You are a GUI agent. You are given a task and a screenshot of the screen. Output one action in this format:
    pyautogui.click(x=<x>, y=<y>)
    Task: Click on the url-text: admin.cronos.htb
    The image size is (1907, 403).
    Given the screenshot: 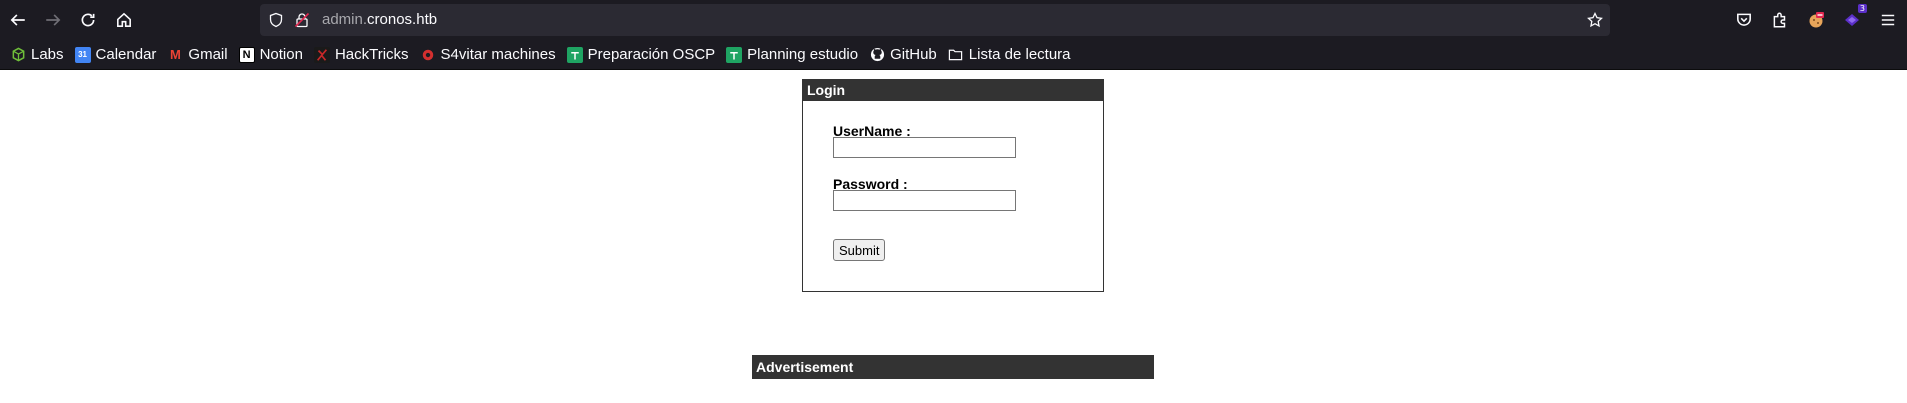 What is the action you would take?
    pyautogui.click(x=379, y=19)
    